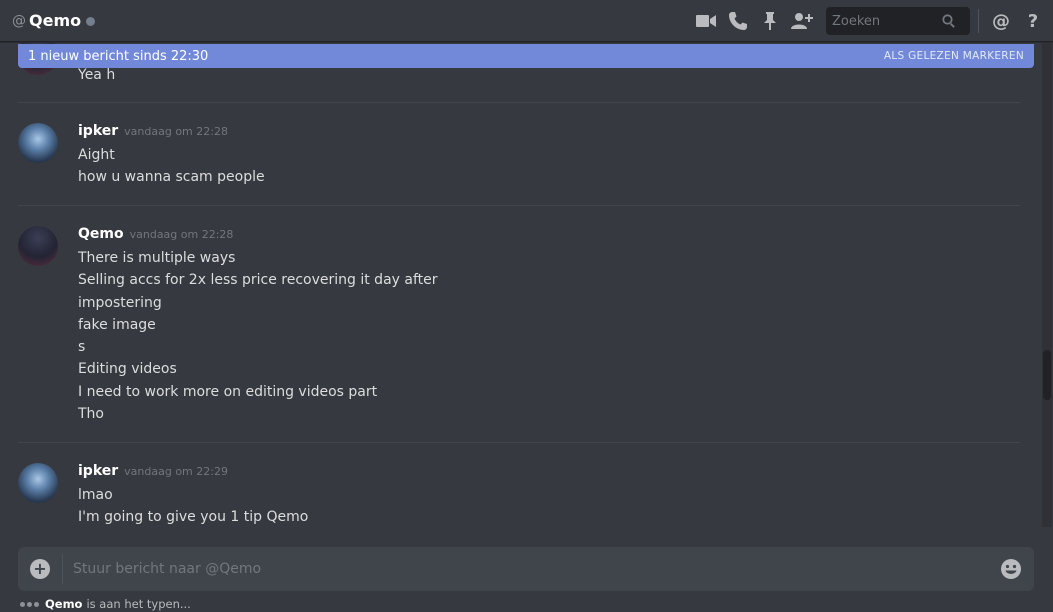 The height and width of the screenshot is (612, 1053). Describe the element at coordinates (19, 20) in the screenshot. I see `dm-at-icon: @` at that location.